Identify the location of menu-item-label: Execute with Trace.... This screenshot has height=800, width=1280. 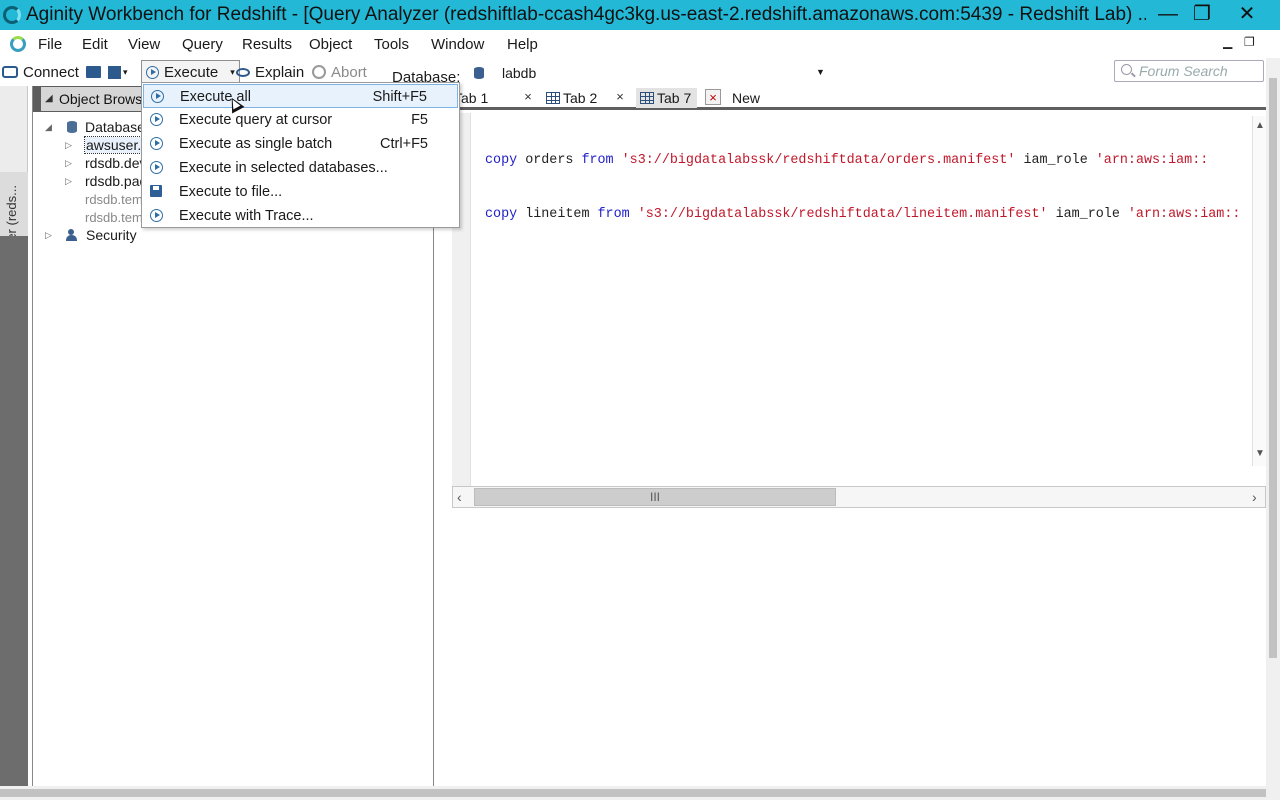
(246, 216).